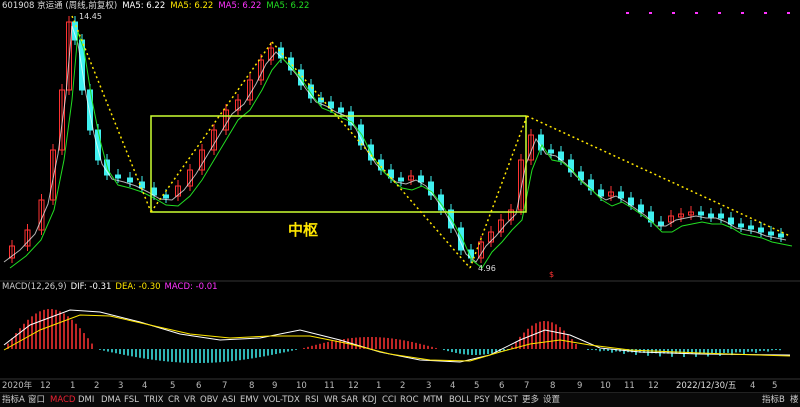 This screenshot has width=800, height=407. What do you see at coordinates (91, 287) in the screenshot?
I see `macd-dif: DIF: -0.31` at bounding box center [91, 287].